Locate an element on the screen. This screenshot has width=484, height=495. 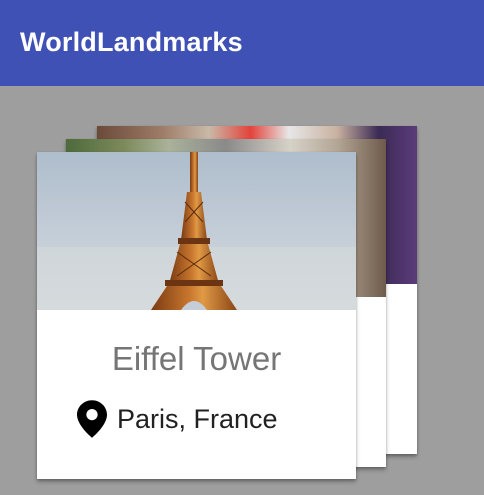
location-pin-icon is located at coordinates (92, 419).